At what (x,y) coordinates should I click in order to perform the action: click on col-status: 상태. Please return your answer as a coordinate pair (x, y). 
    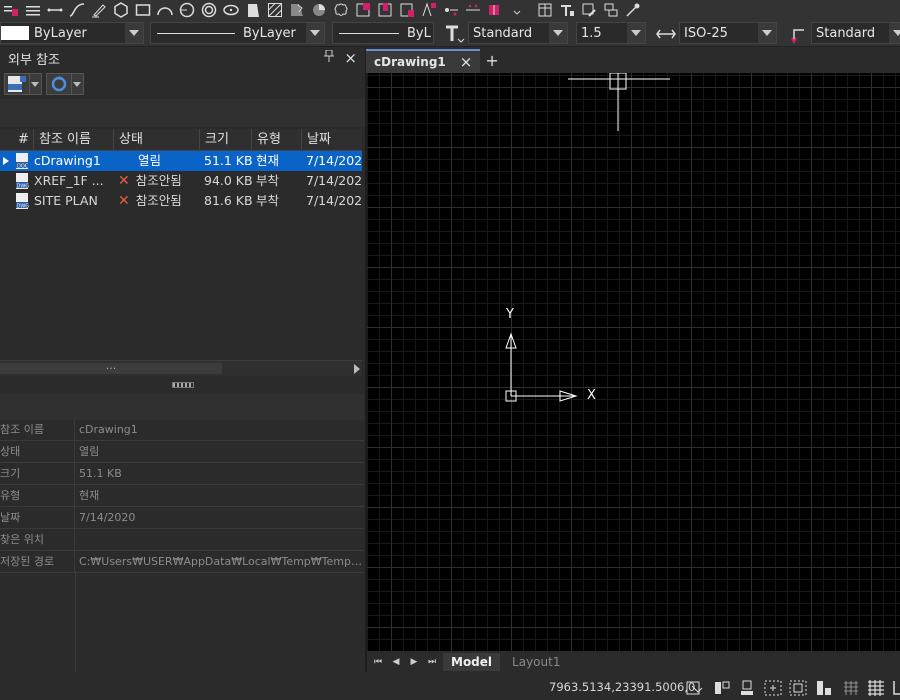
    Looking at the image, I should click on (157, 139).